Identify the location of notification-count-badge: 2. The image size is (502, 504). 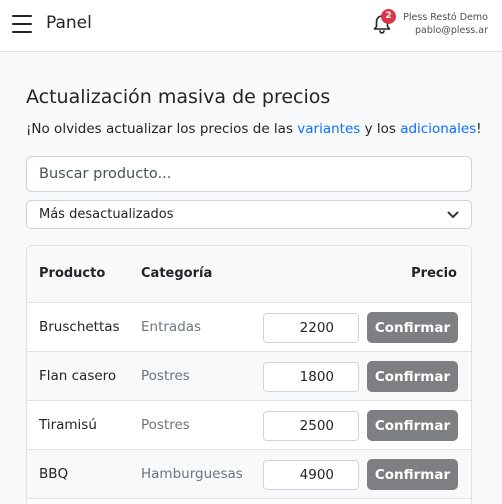
(388, 16).